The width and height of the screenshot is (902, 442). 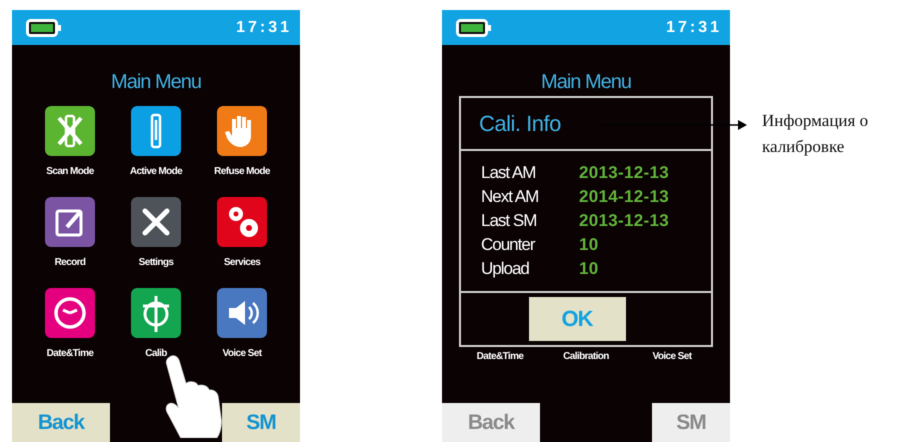 What do you see at coordinates (156, 262) in the screenshot?
I see `menu-label: Settings` at bounding box center [156, 262].